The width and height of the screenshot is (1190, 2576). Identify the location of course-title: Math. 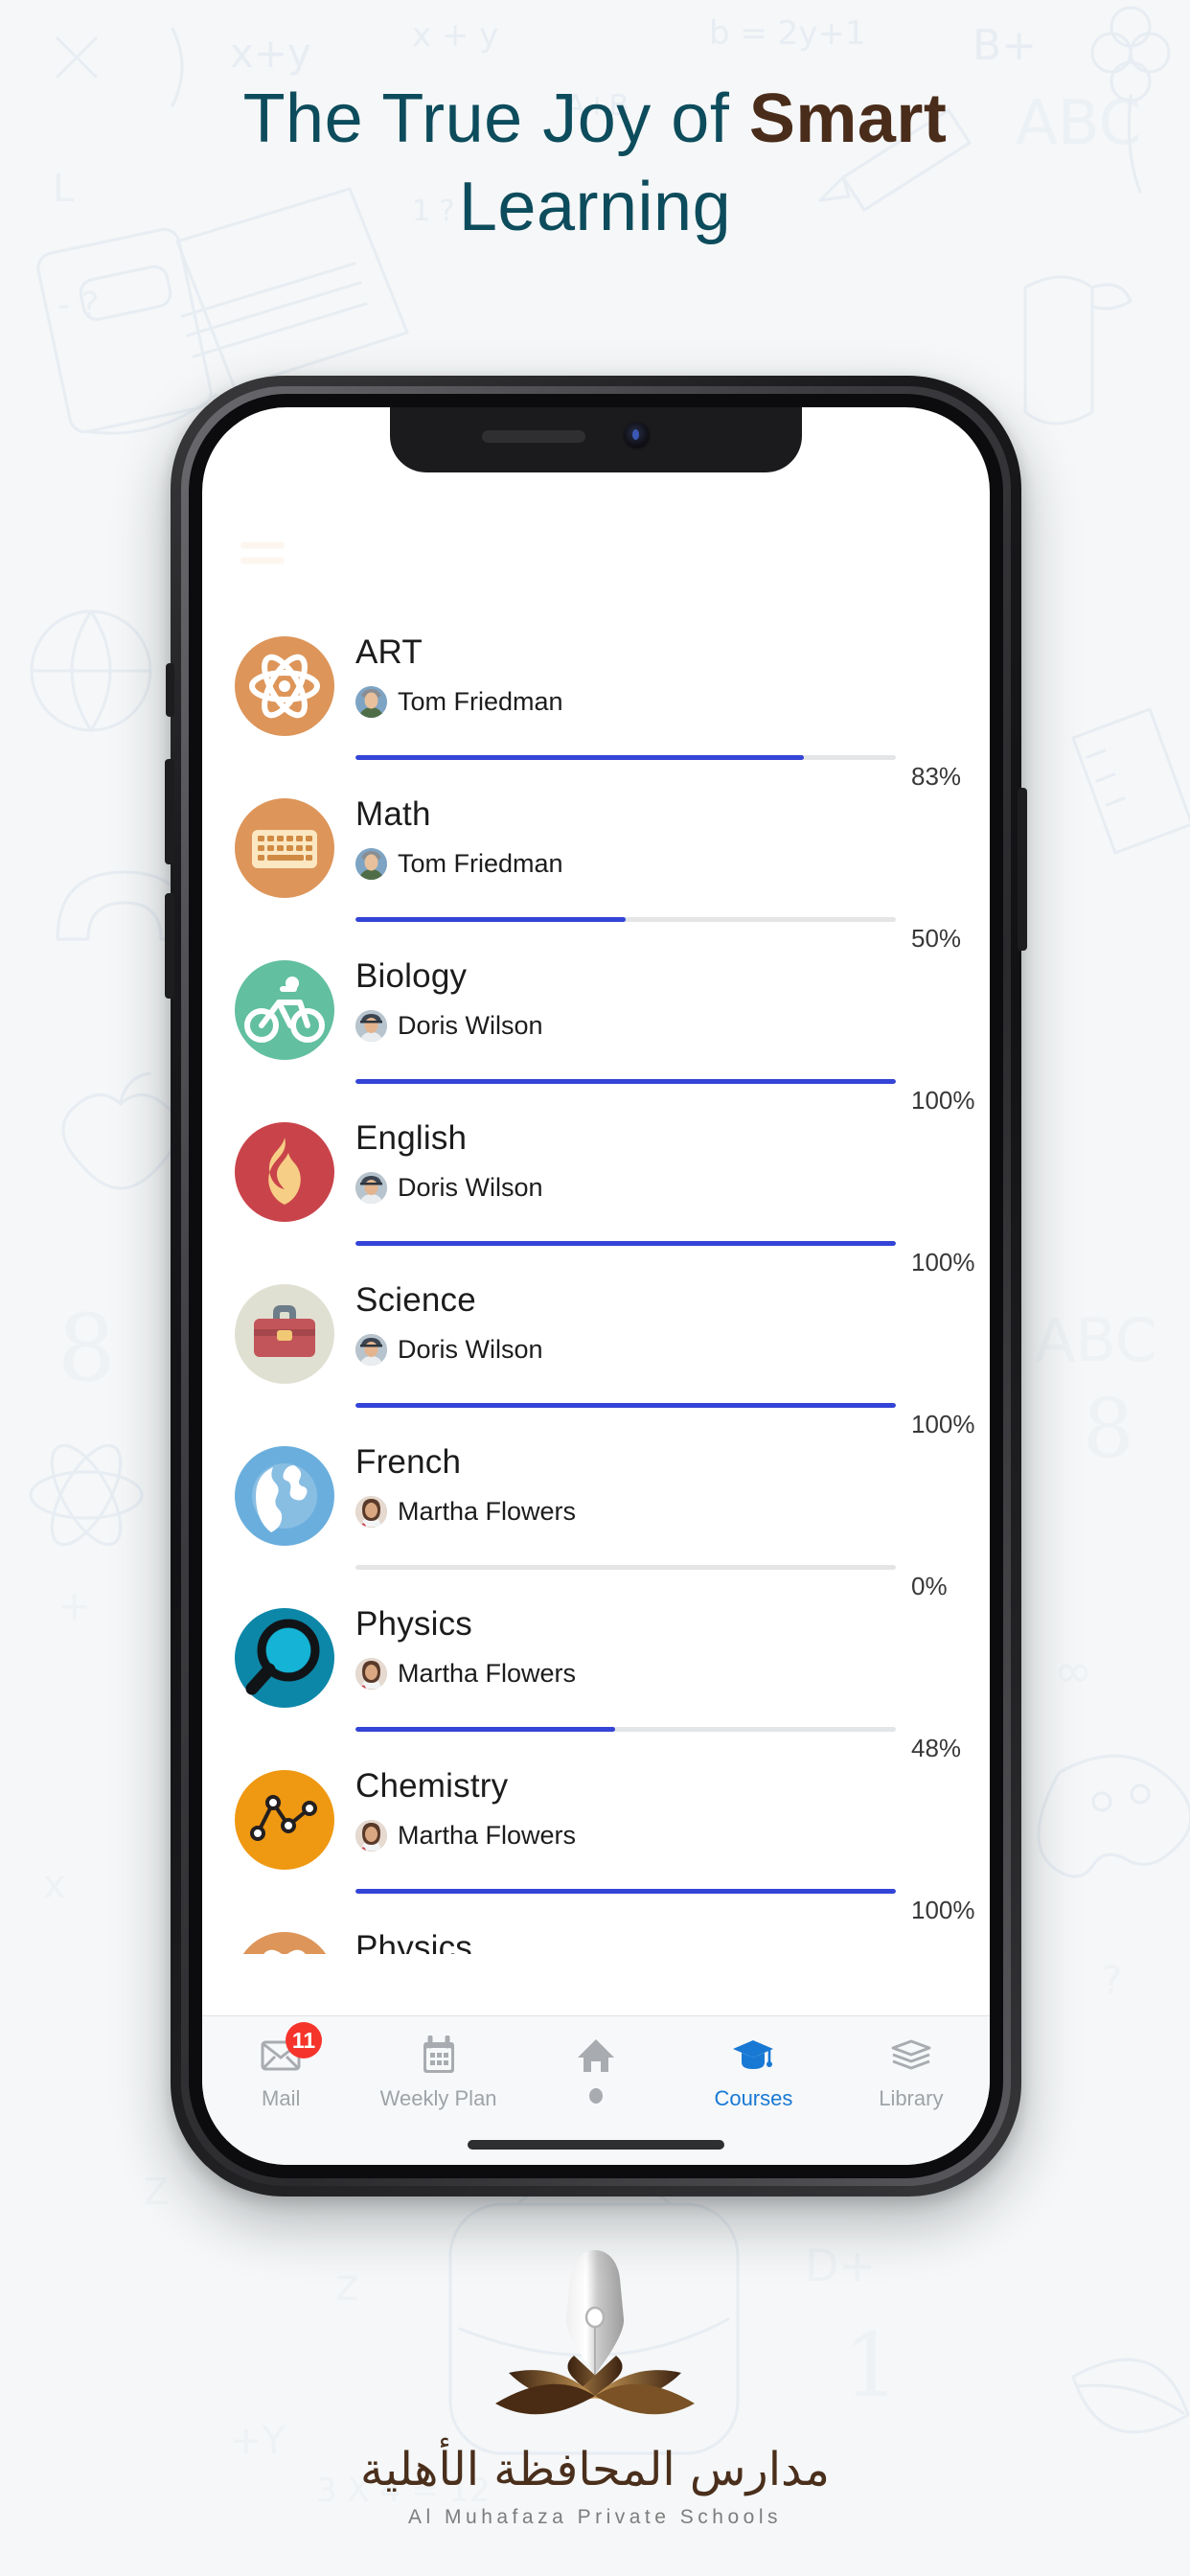
(393, 814).